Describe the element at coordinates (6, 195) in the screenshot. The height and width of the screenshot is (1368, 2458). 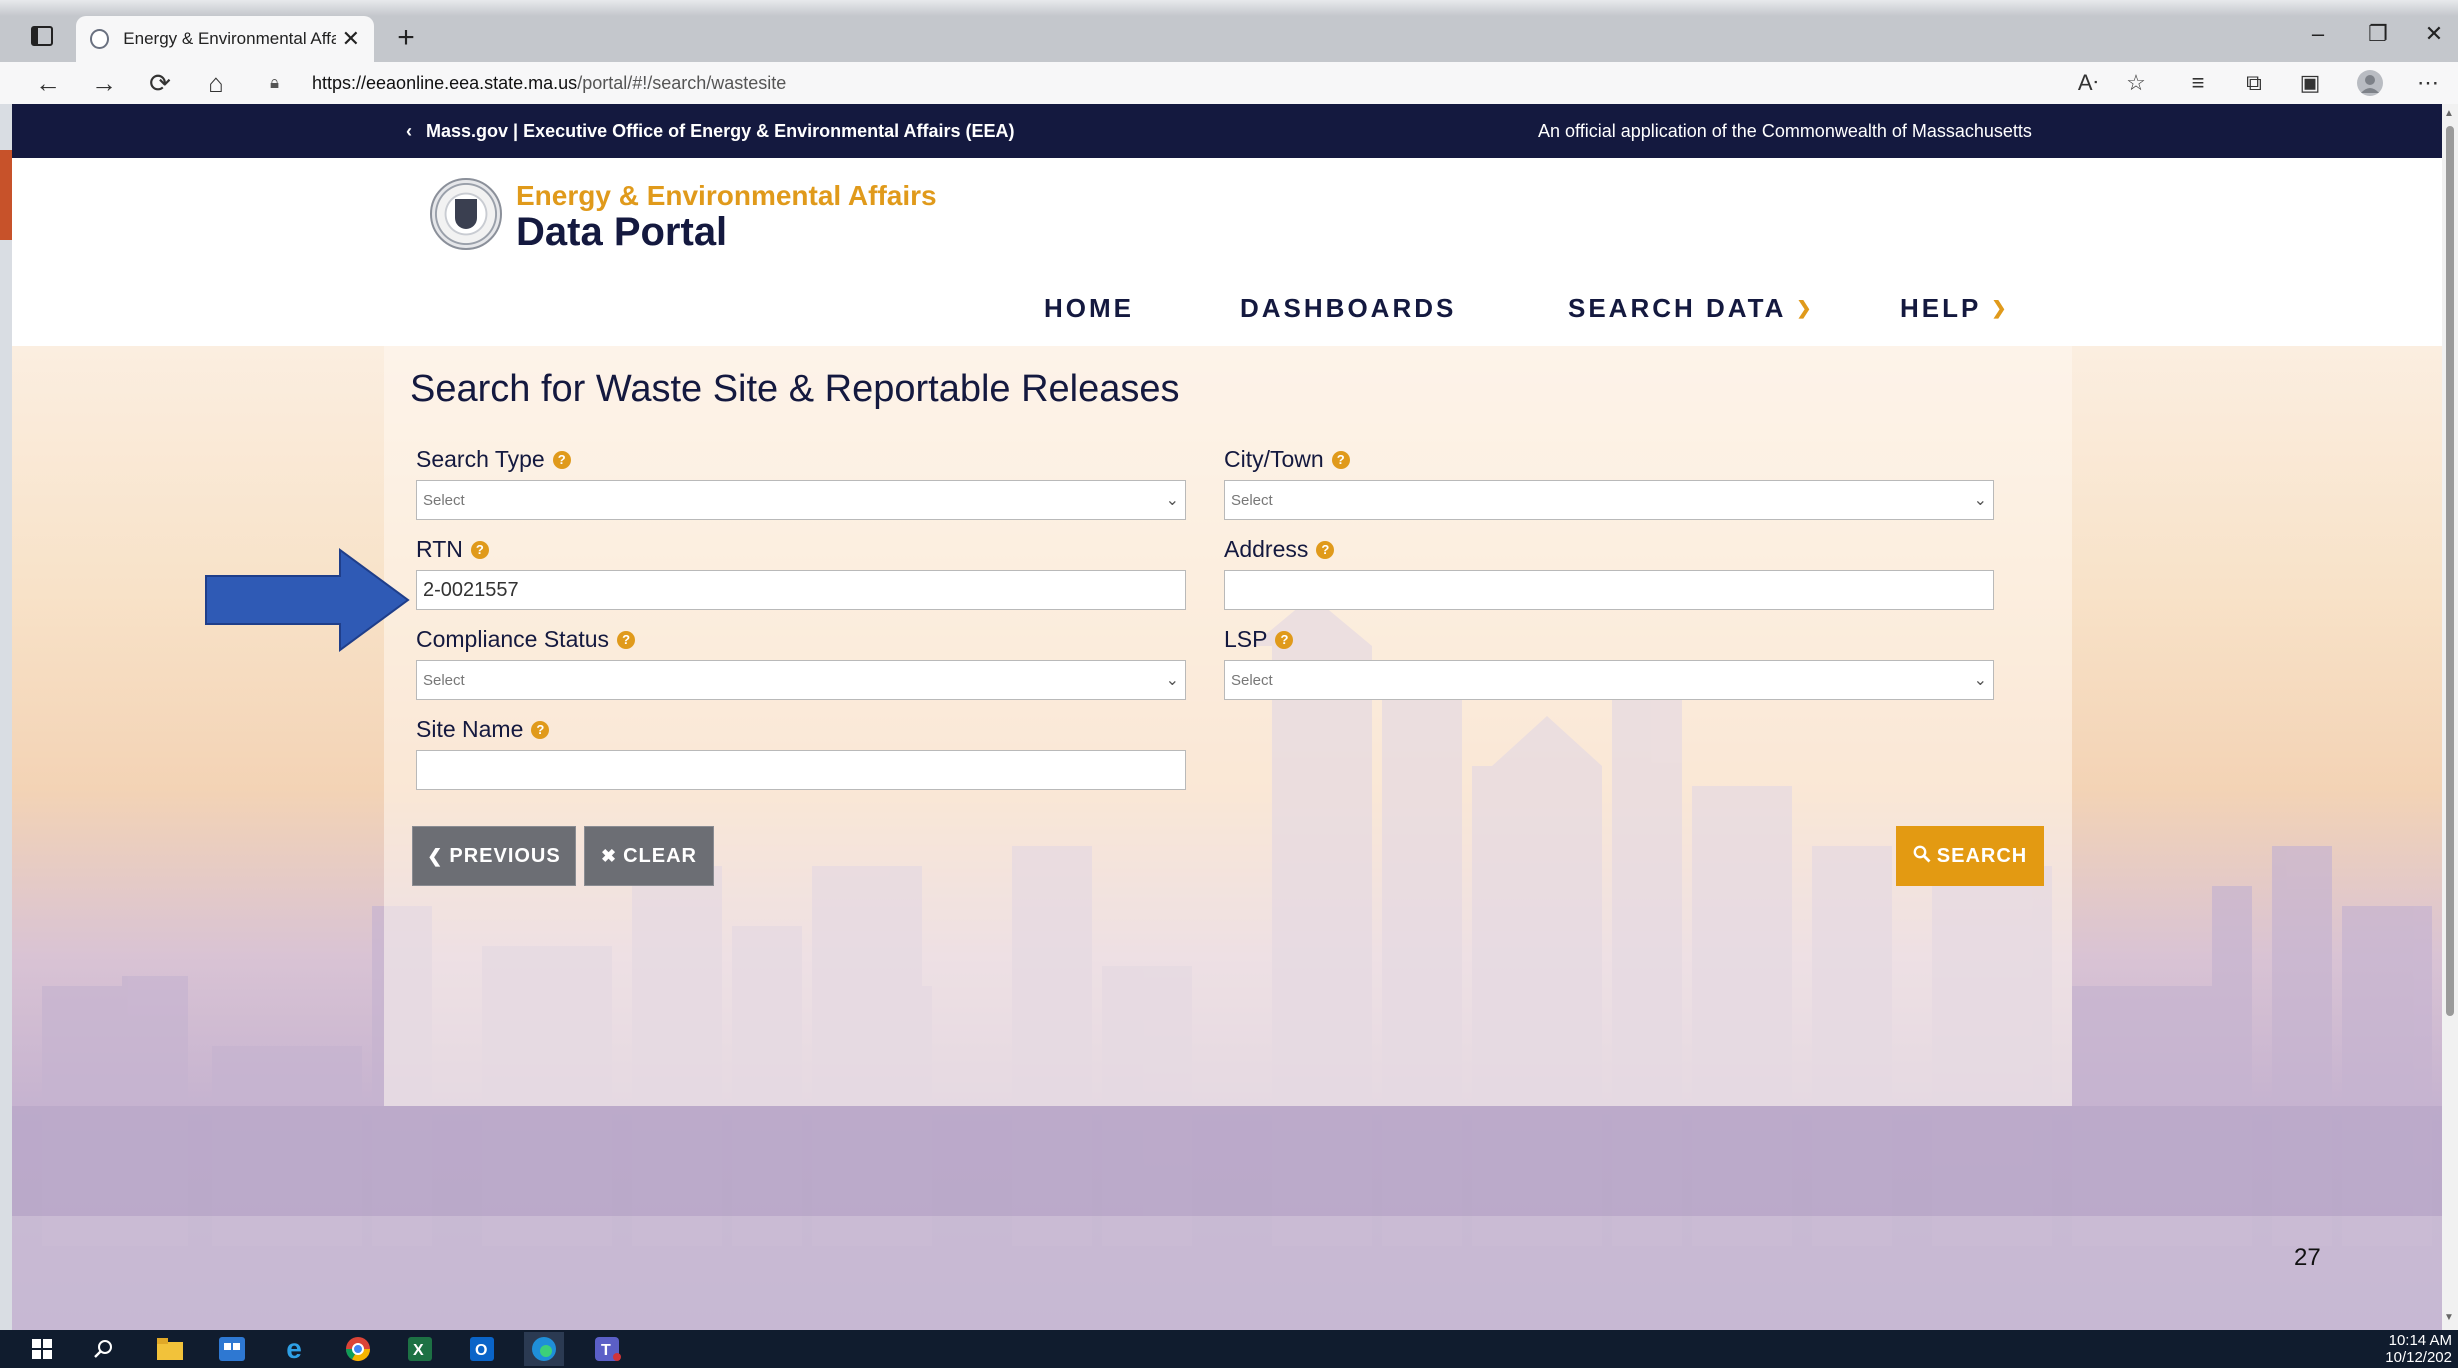
I see `left-edge-strip` at that location.